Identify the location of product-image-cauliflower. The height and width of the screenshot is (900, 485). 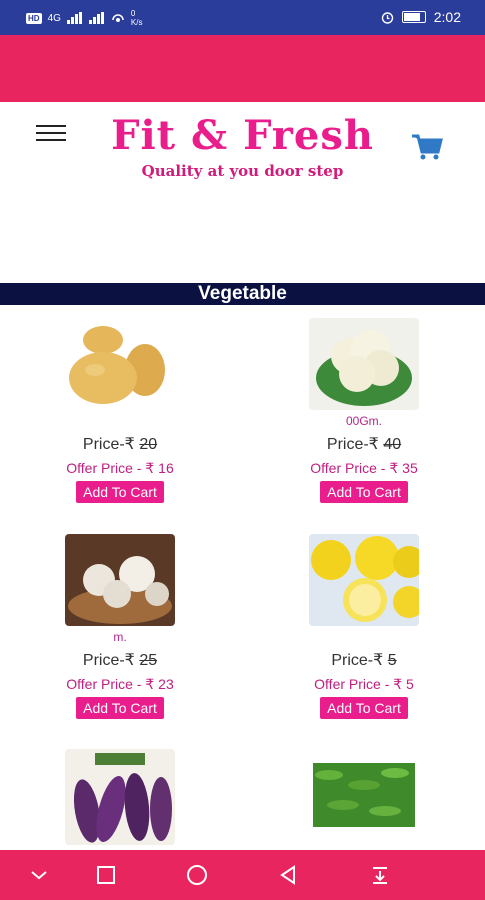
(364, 364).